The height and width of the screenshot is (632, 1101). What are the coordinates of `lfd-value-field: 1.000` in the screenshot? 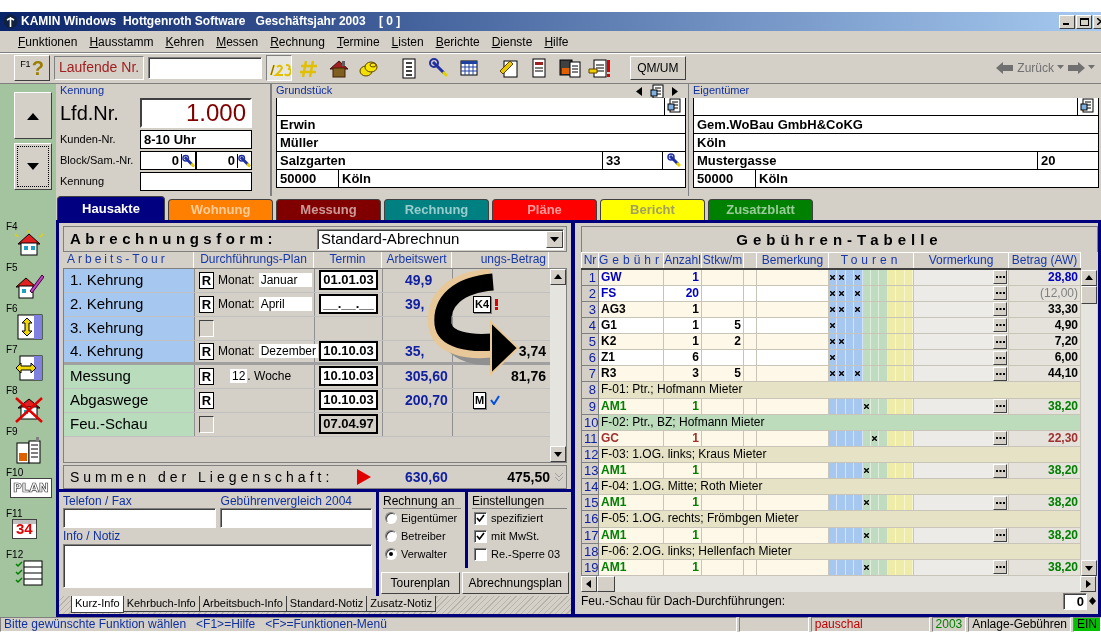 It's located at (196, 113).